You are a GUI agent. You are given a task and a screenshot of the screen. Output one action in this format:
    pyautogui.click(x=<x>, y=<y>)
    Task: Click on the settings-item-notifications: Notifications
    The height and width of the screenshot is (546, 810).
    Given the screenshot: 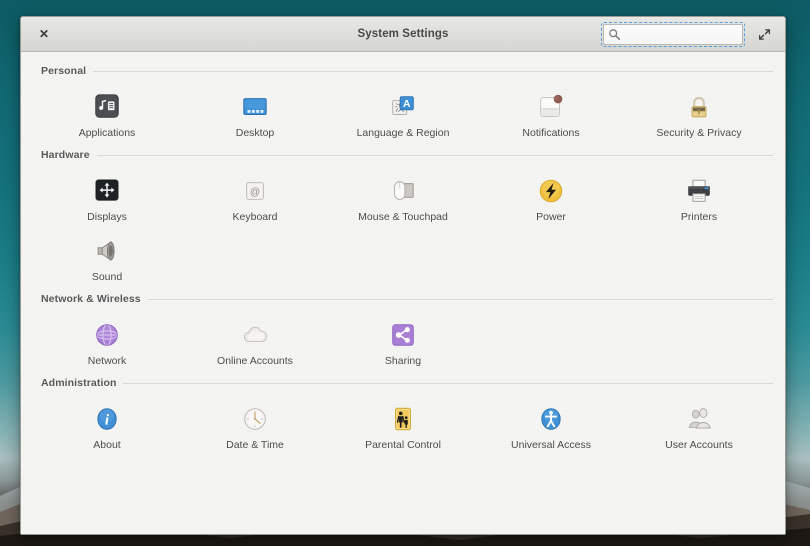 What is the action you would take?
    pyautogui.click(x=551, y=115)
    